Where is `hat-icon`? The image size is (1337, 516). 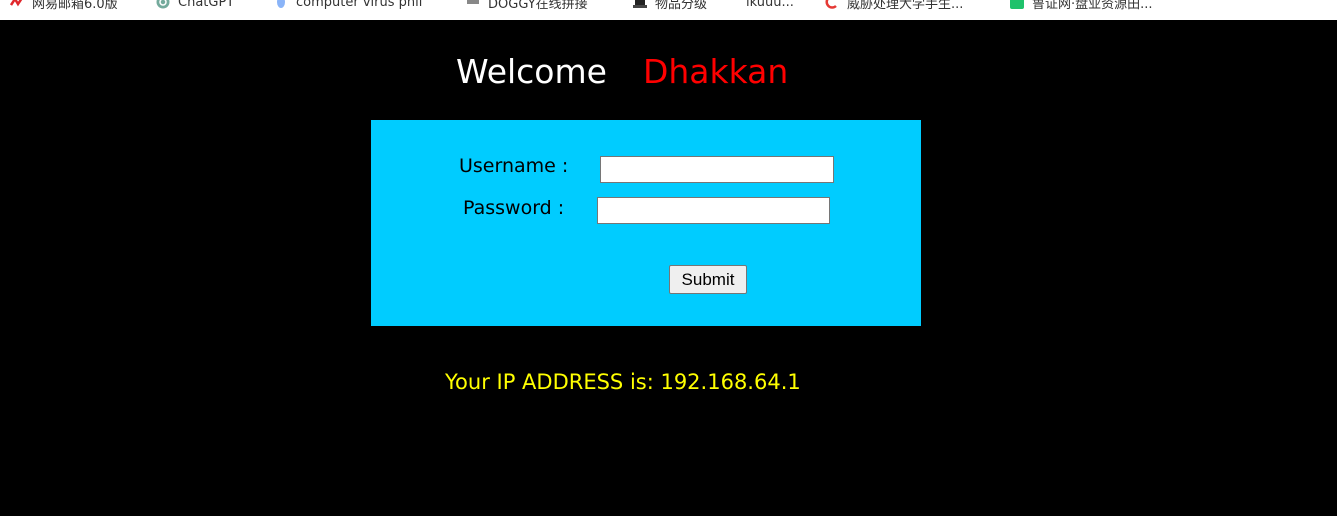 hat-icon is located at coordinates (640, 4).